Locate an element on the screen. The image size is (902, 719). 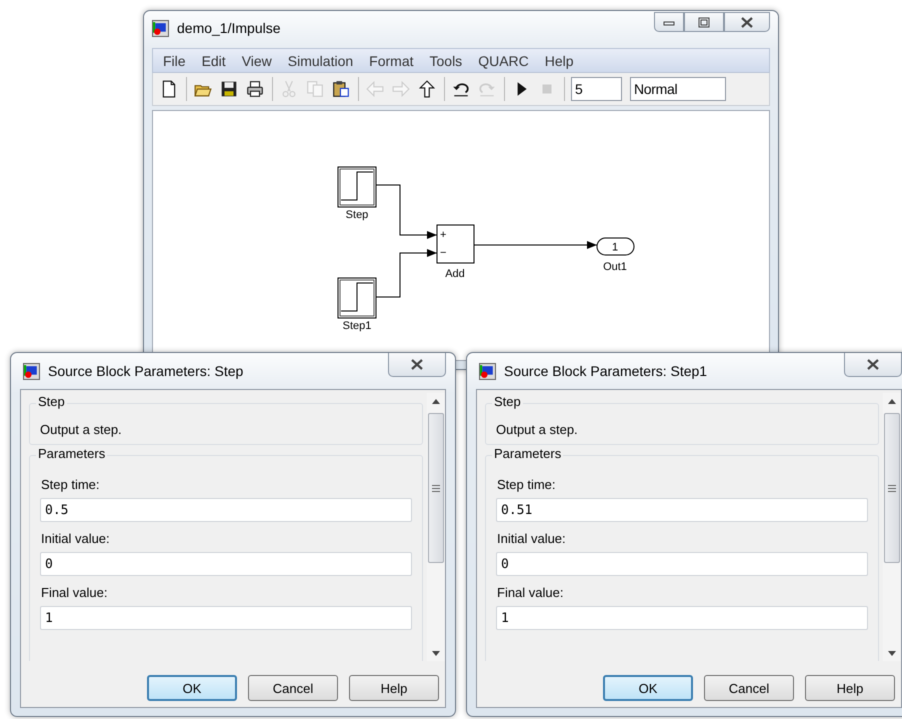
menu-item: Simulation is located at coordinates (321, 60).